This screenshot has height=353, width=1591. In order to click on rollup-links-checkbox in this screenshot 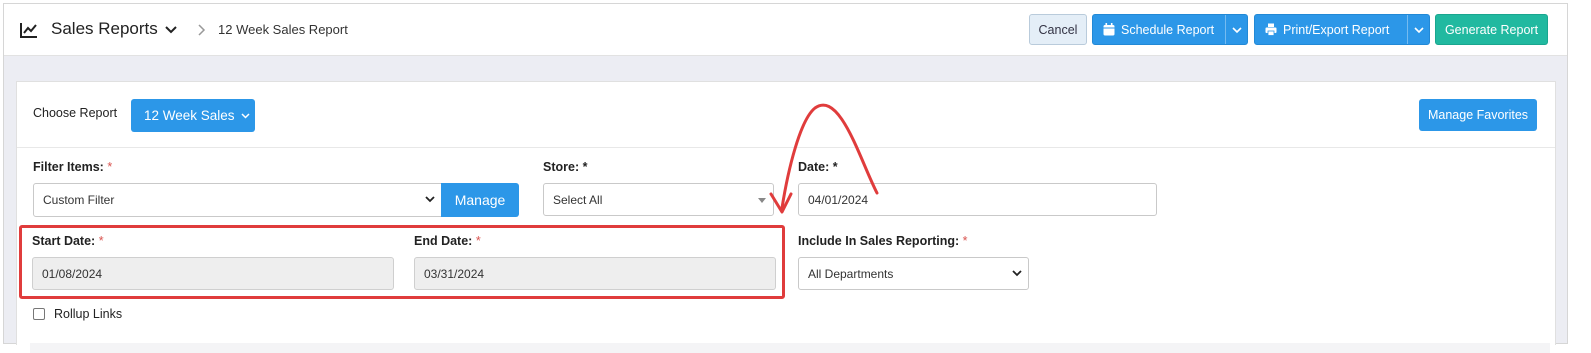, I will do `click(39, 314)`.